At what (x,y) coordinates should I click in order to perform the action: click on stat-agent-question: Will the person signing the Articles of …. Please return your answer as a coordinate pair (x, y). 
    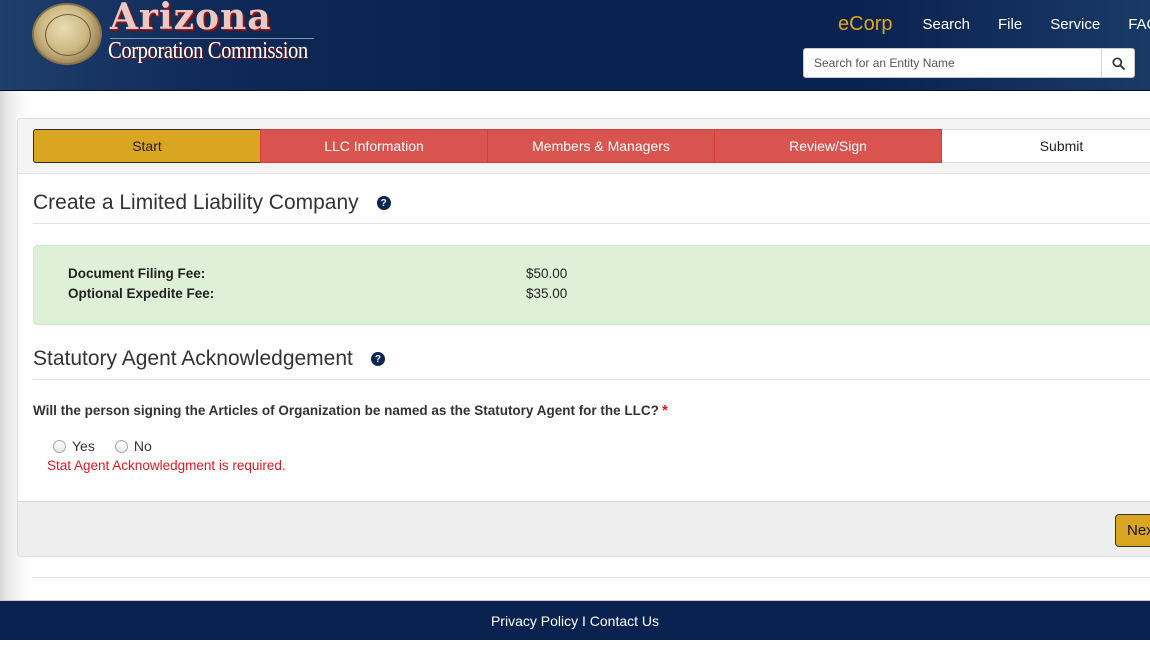
    Looking at the image, I should click on (350, 410).